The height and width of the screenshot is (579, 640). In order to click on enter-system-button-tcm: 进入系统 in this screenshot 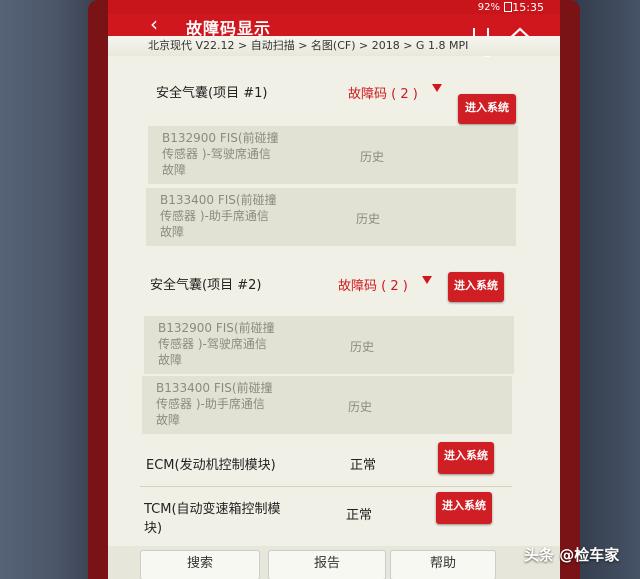, I will do `click(464, 508)`.